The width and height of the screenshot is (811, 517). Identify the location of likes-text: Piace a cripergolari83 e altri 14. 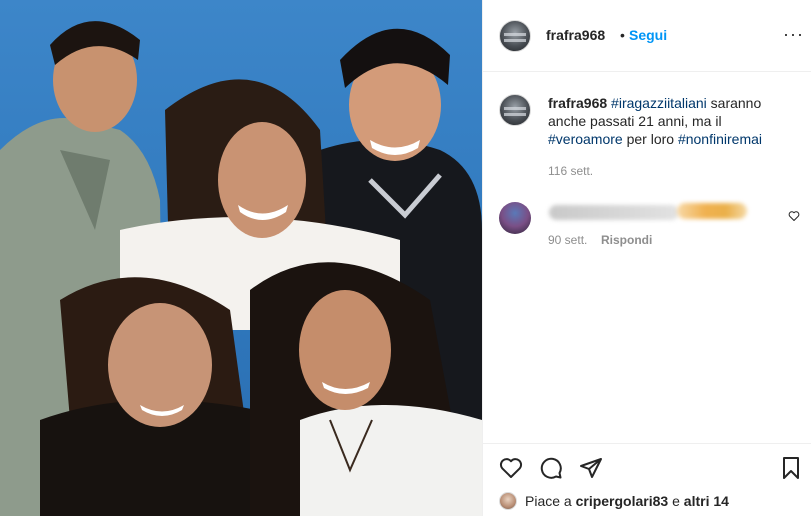
(627, 501).